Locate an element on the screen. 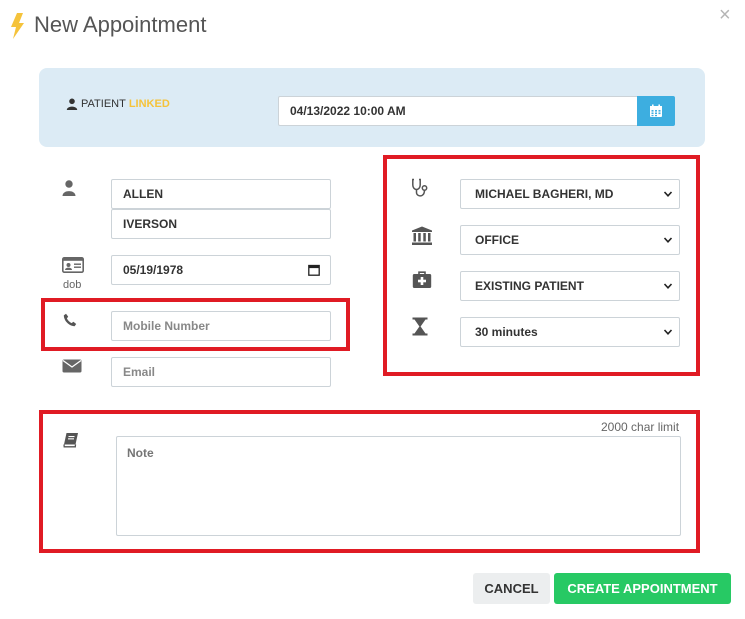 Image resolution: width=745 pixels, height=619 pixels. calendar-button is located at coordinates (656, 111).